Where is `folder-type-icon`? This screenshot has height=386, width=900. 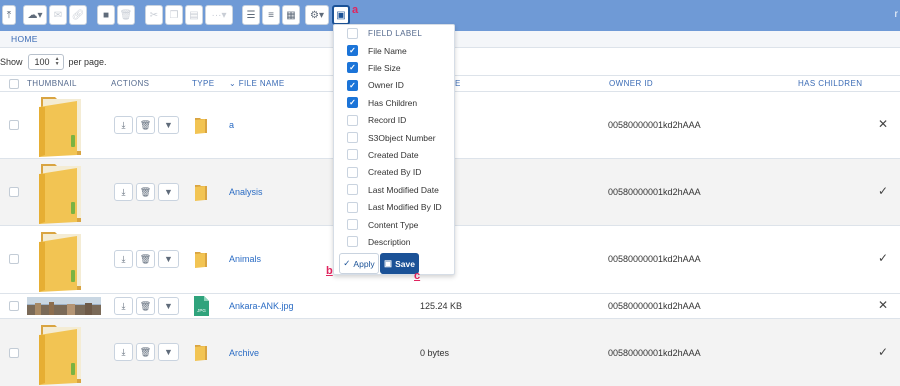 folder-type-icon is located at coordinates (201, 192).